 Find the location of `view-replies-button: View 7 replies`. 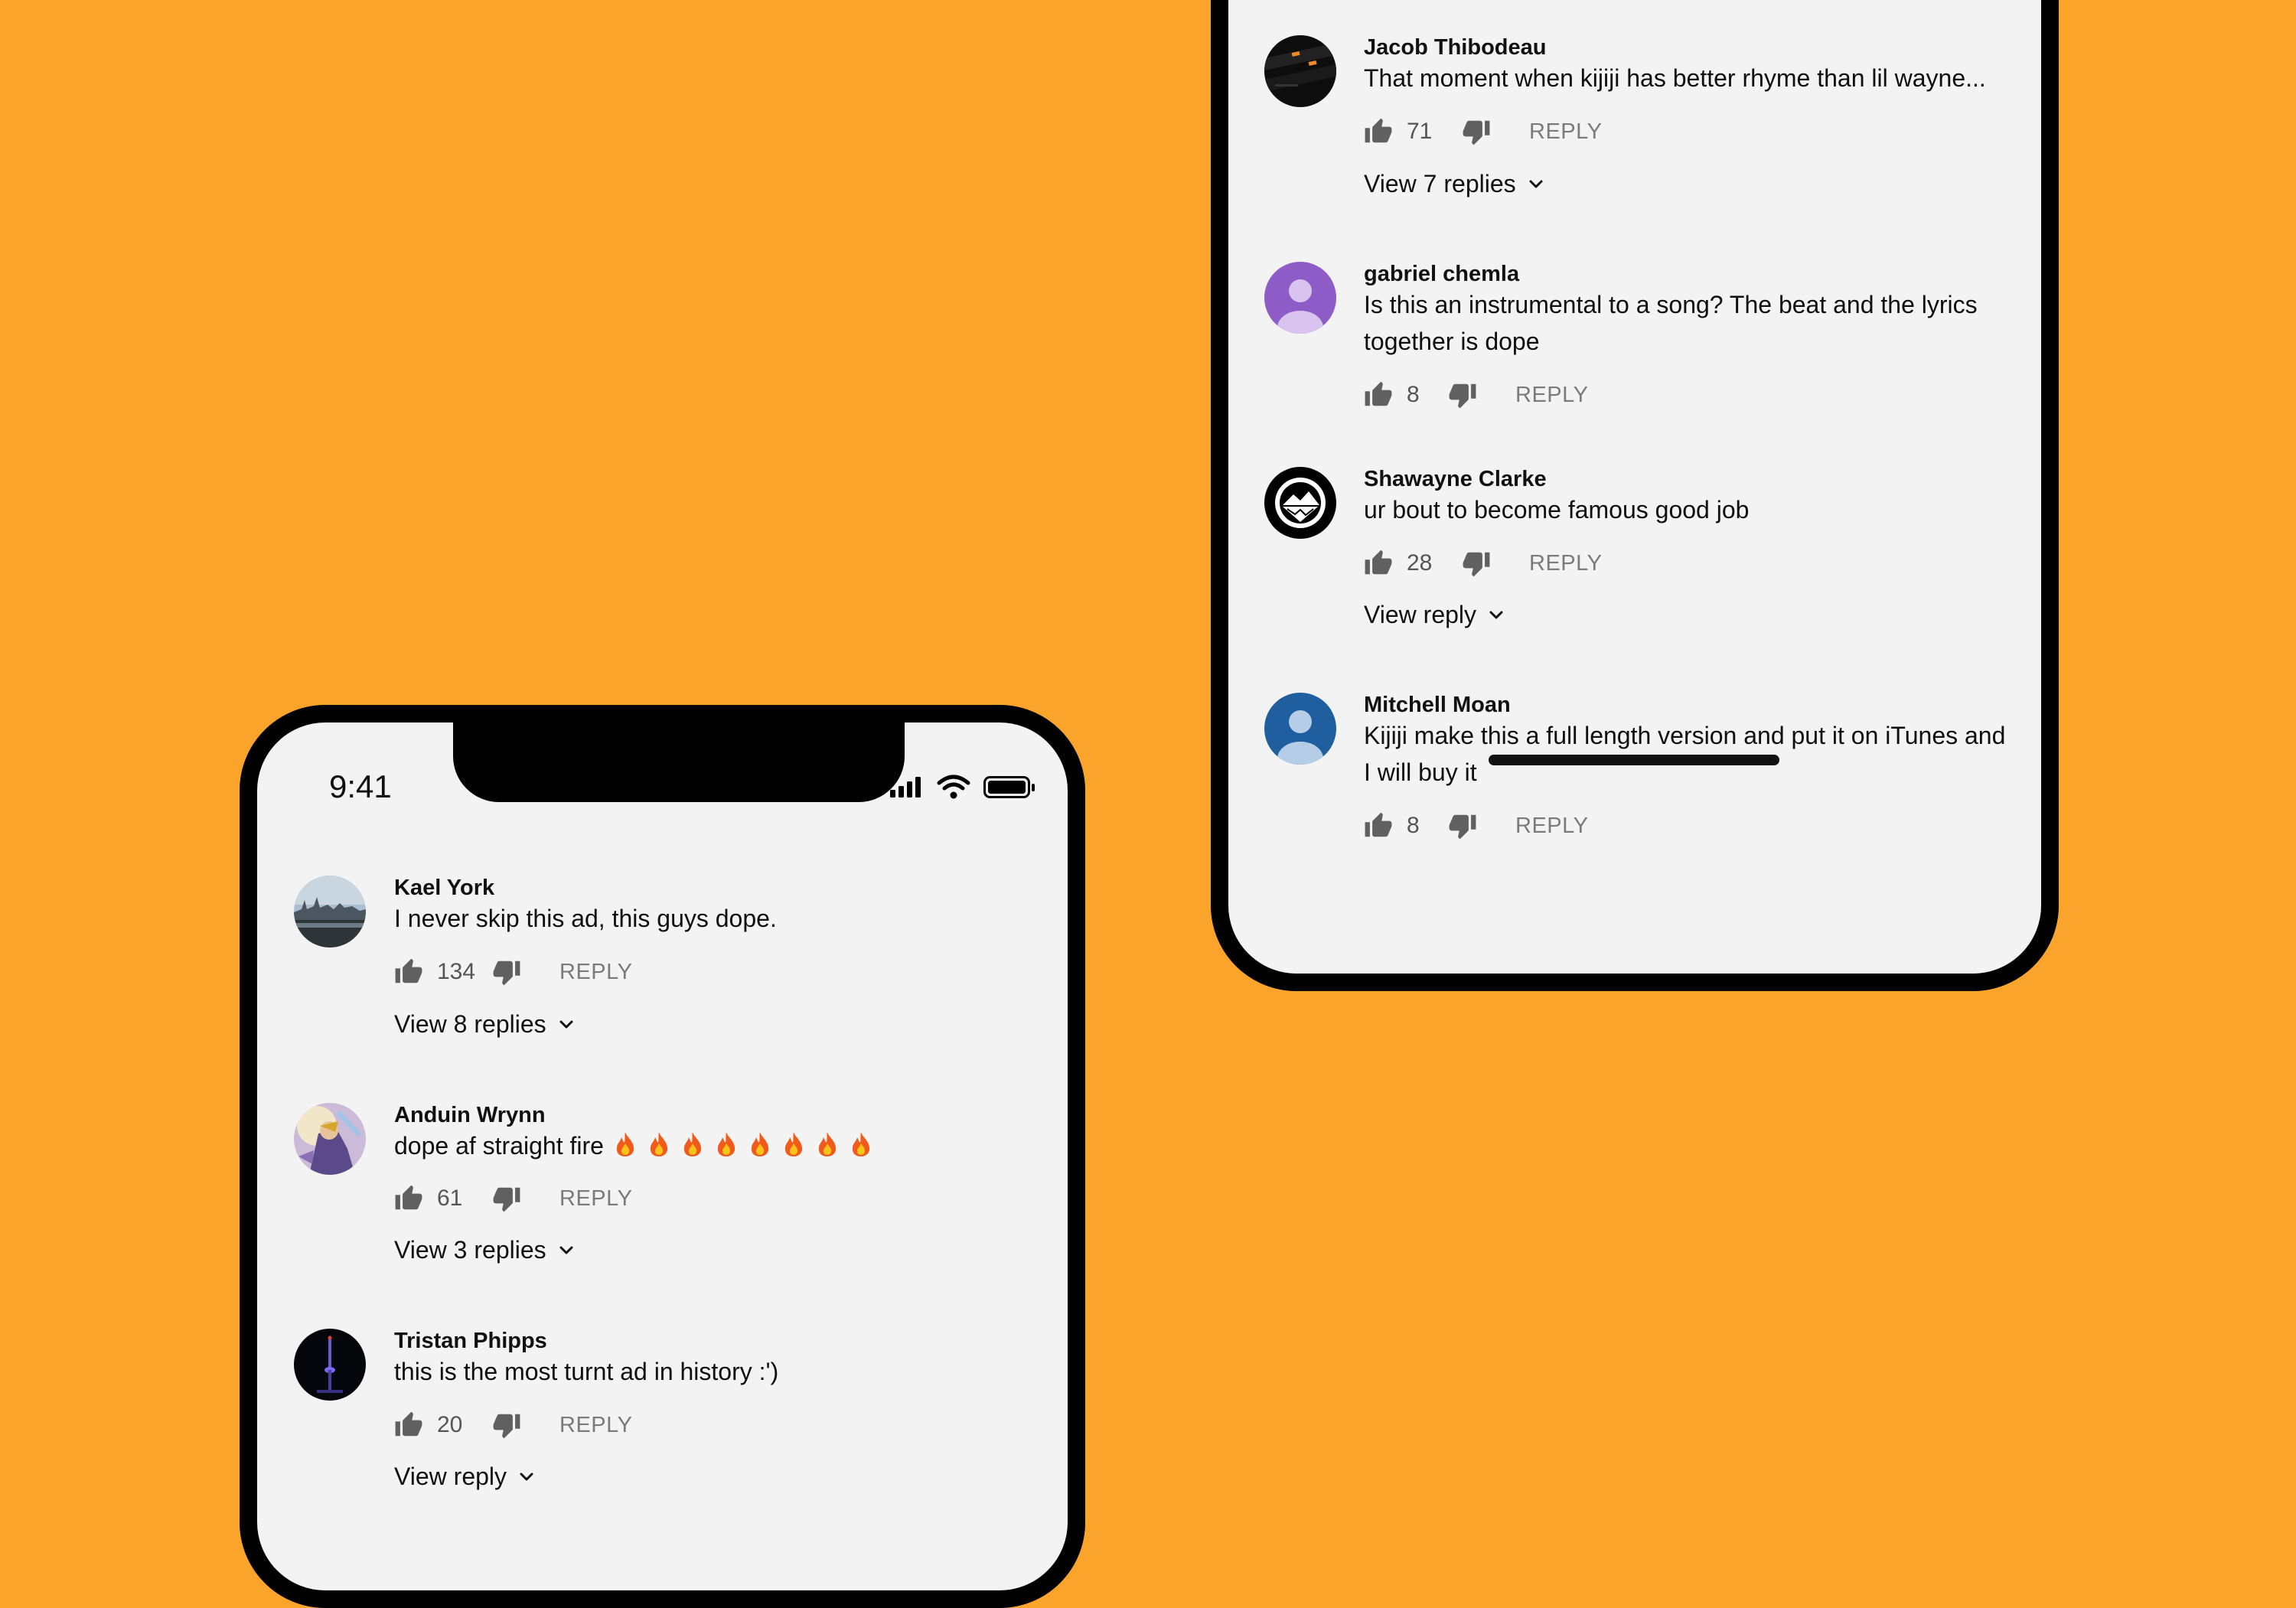

view-replies-button: View 7 replies is located at coordinates (1454, 184).